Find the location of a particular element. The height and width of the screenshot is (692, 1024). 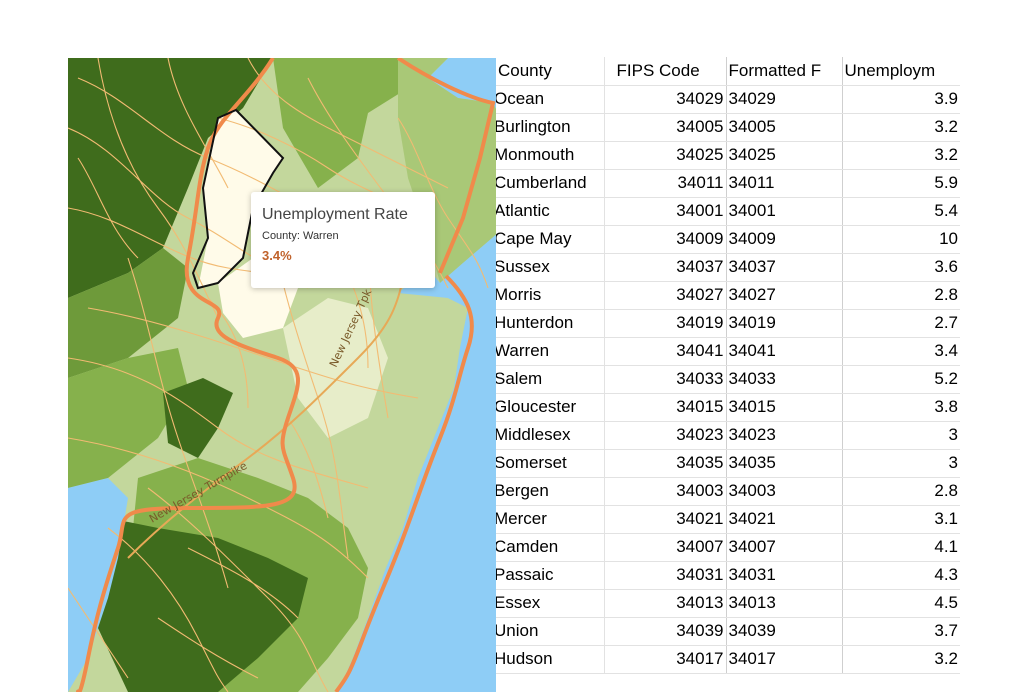

table-row: Essex 34013 34013 4.5 is located at coordinates (728, 603).